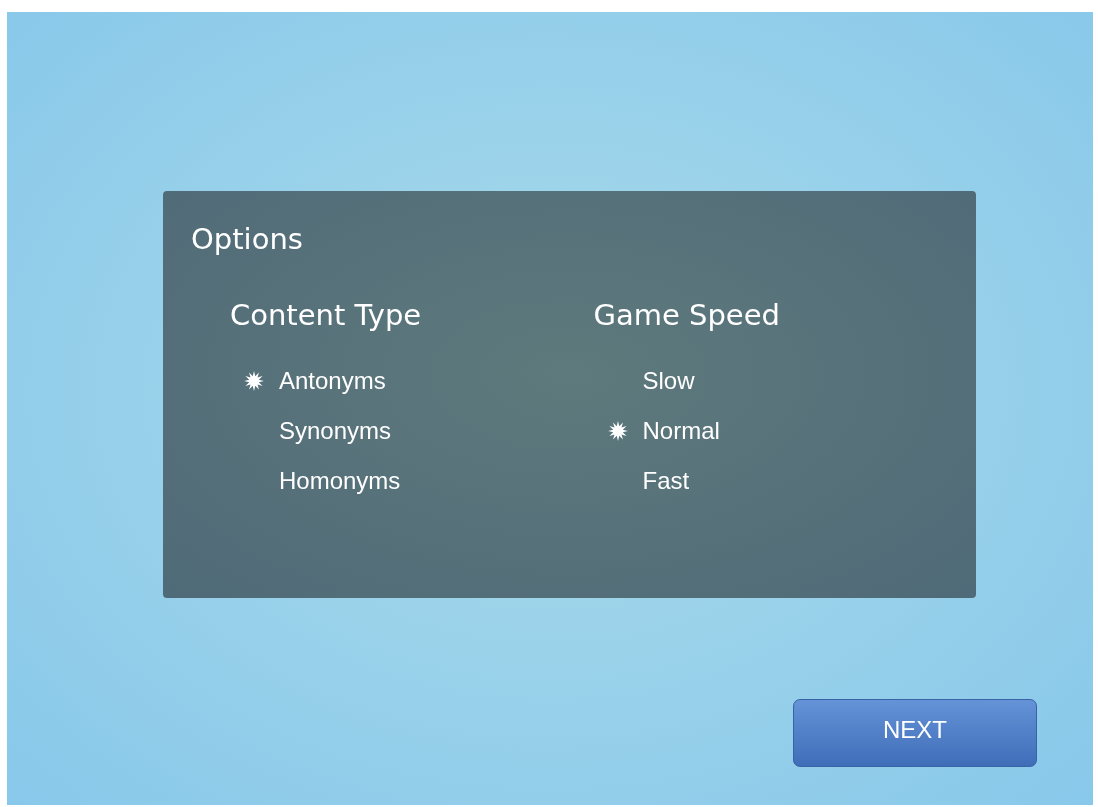 This screenshot has width=1098, height=807. Describe the element at coordinates (311, 431) in the screenshot. I see `radio-option: Synonyms` at that location.